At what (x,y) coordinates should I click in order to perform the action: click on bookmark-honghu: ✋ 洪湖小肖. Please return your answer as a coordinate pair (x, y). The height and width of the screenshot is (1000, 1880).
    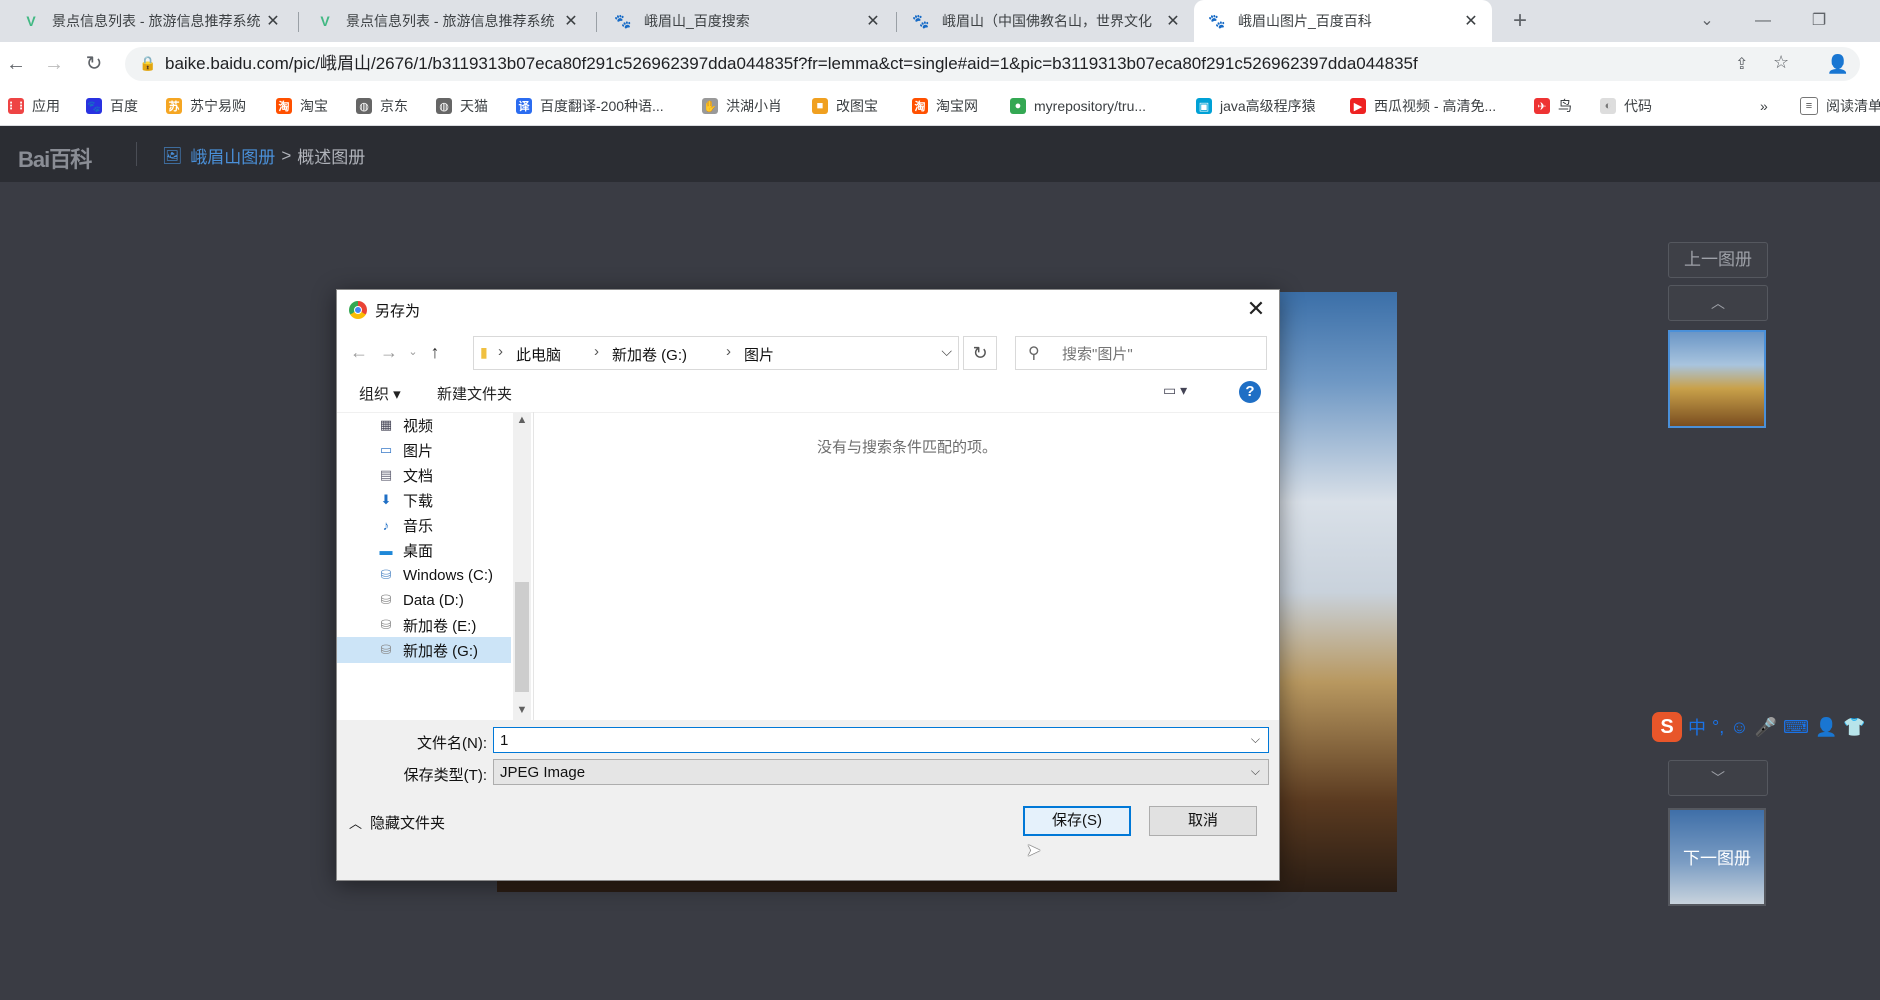
    Looking at the image, I should click on (742, 106).